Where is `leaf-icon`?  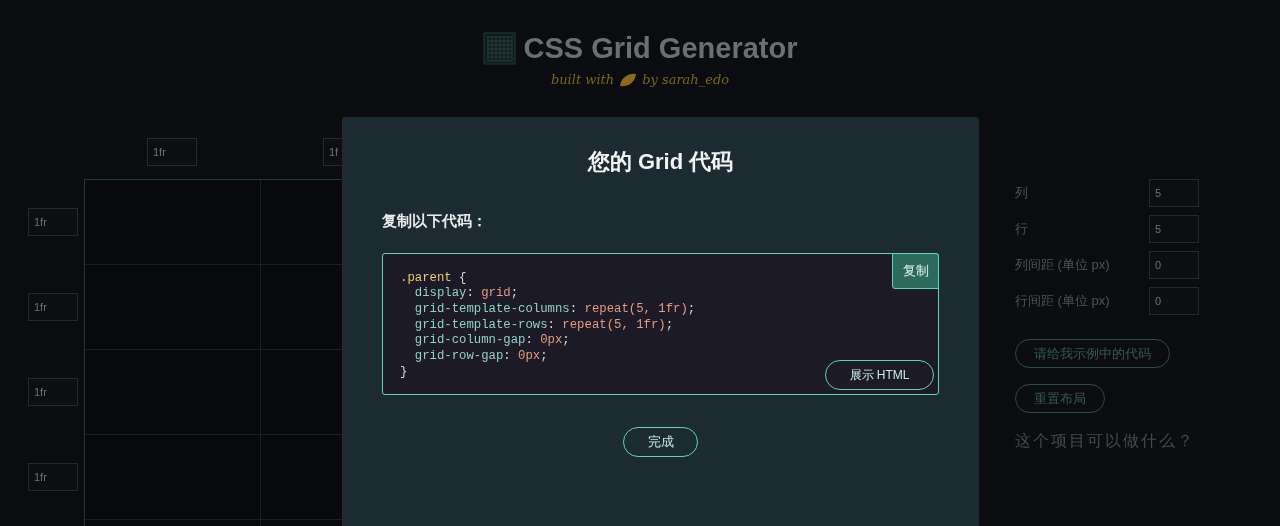 leaf-icon is located at coordinates (628, 79).